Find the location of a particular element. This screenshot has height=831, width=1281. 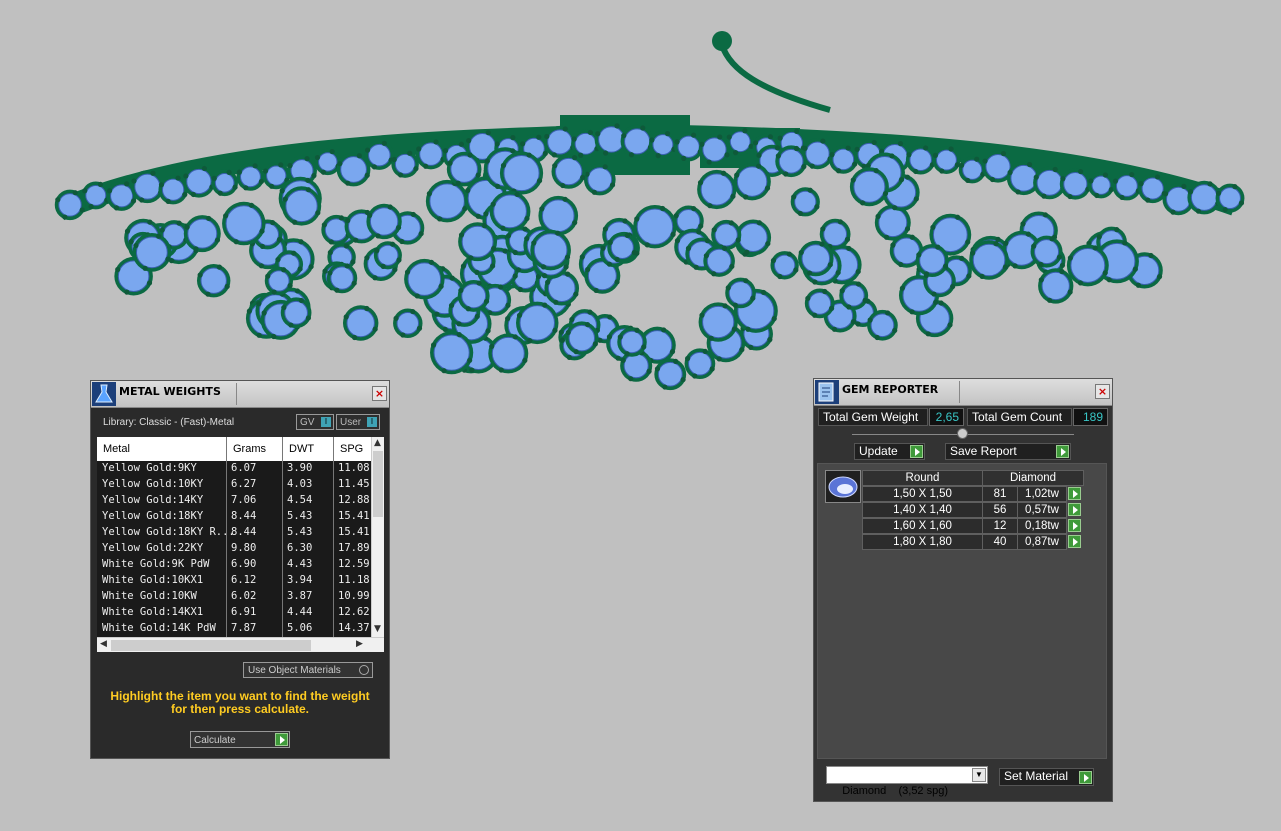

splitter-knob-icon is located at coordinates (962, 433).